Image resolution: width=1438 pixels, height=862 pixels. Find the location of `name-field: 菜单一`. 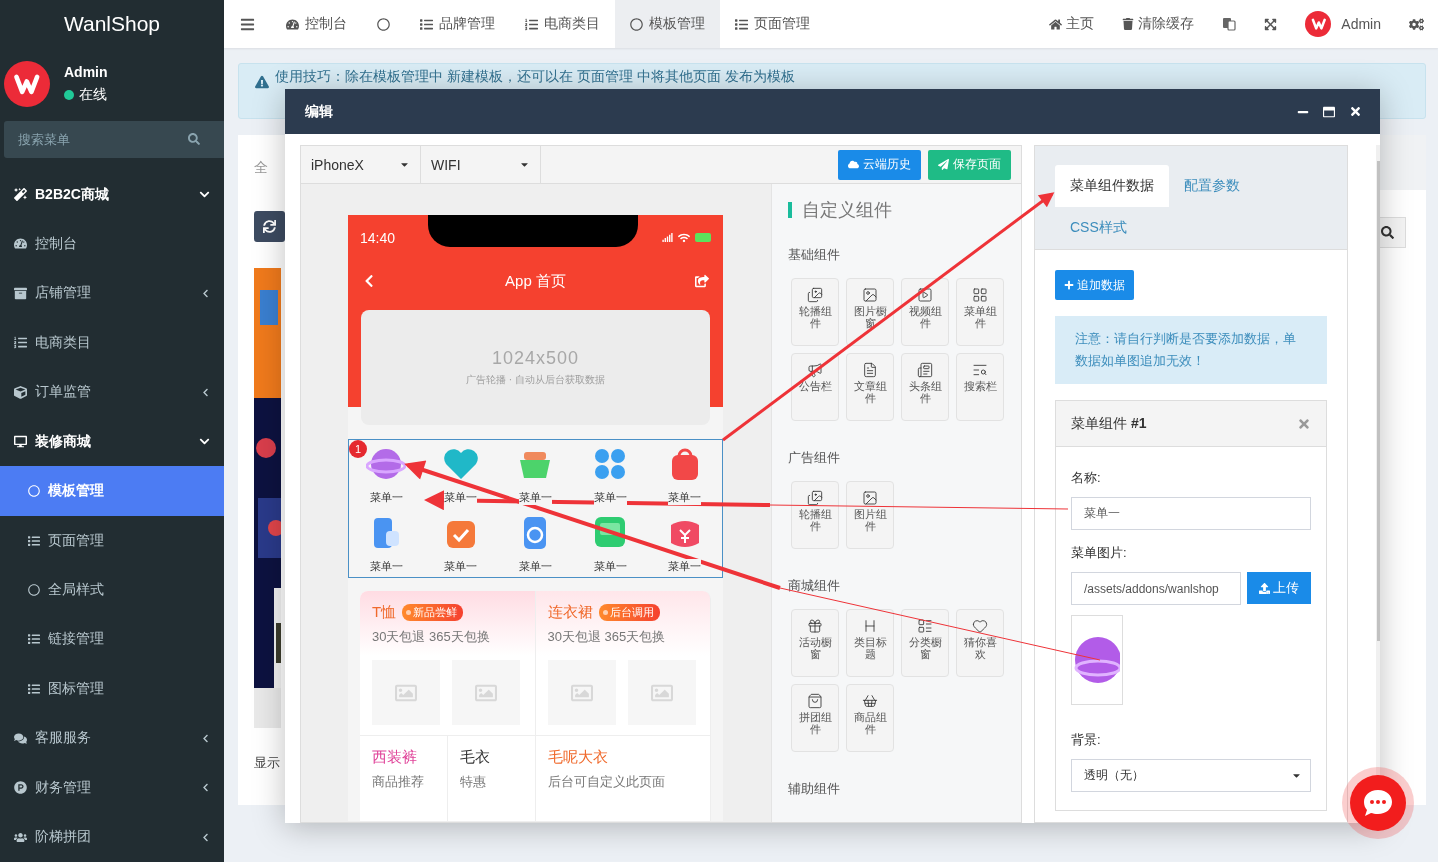

name-field: 菜单一 is located at coordinates (1191, 513).